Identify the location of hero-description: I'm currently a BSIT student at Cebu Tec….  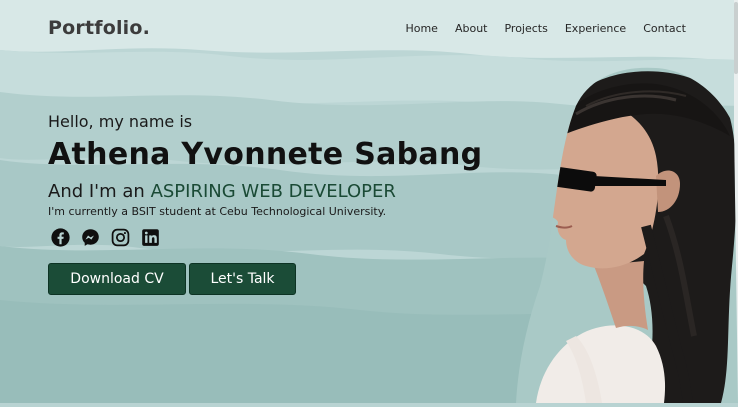
(217, 211).